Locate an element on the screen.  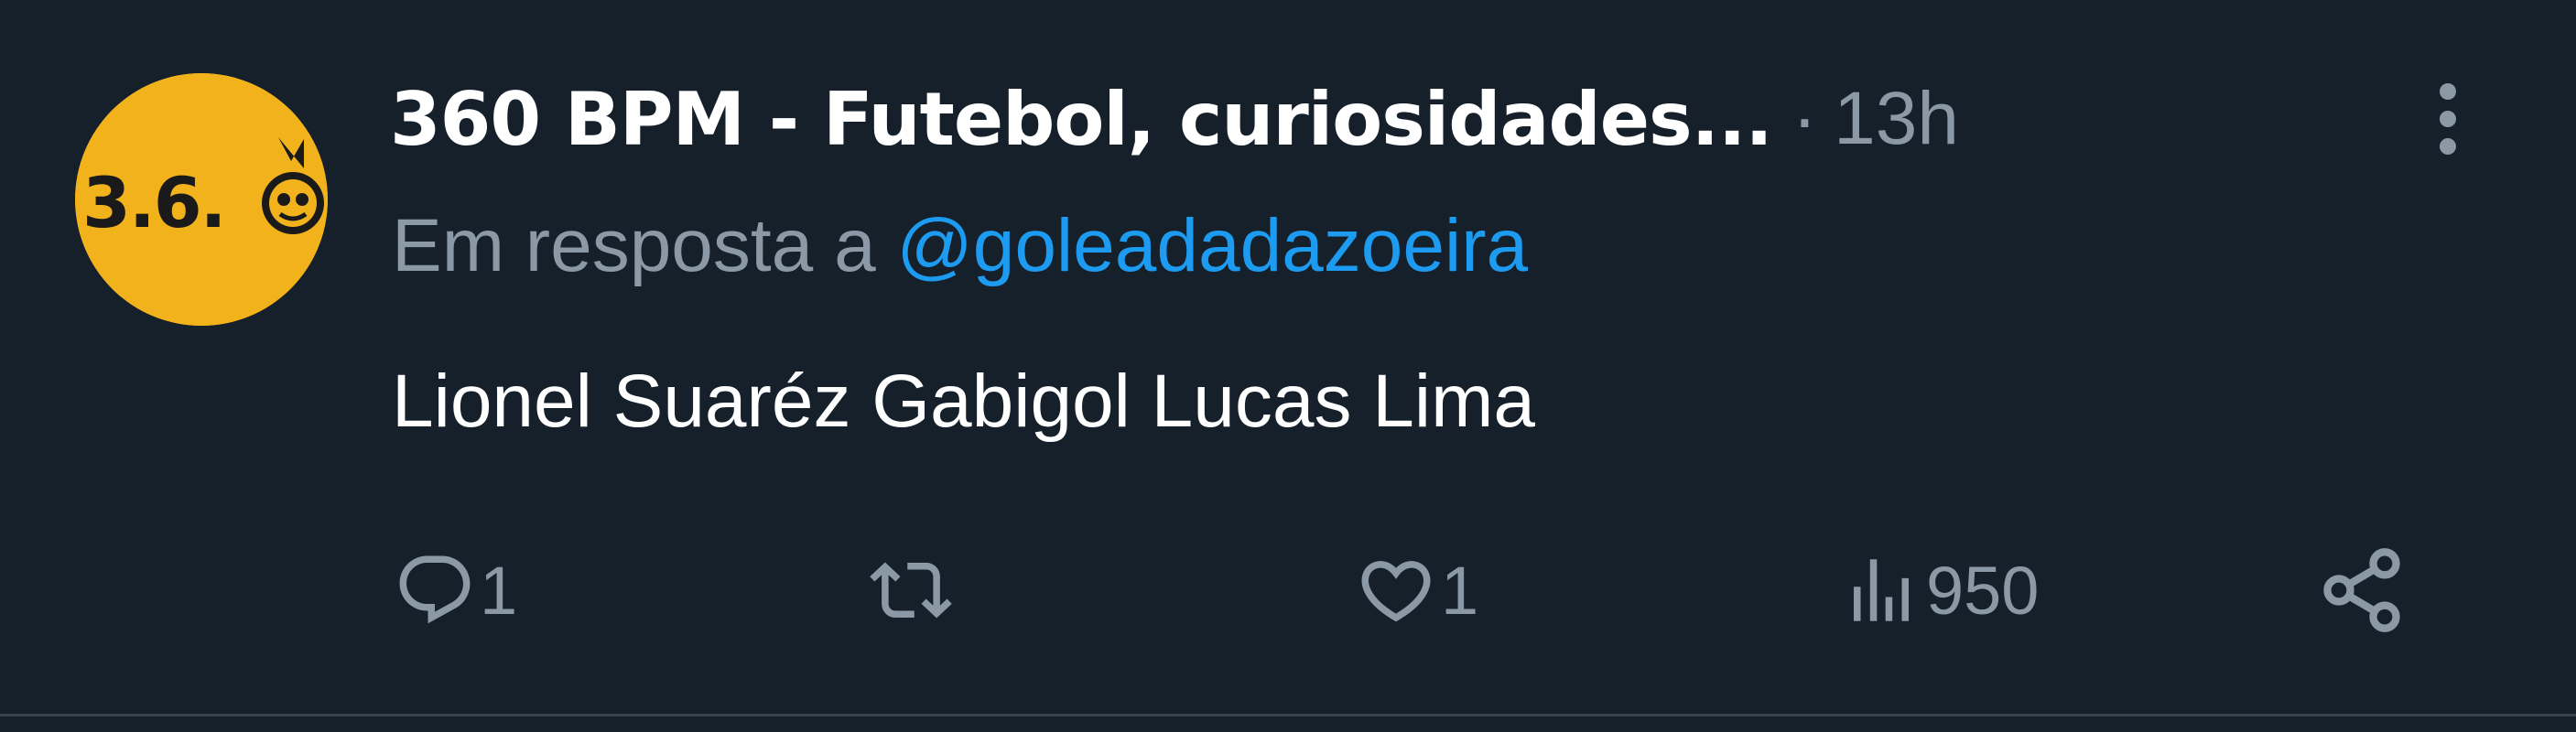
reply-context-prefix: Em resposta a is located at coordinates (634, 246).